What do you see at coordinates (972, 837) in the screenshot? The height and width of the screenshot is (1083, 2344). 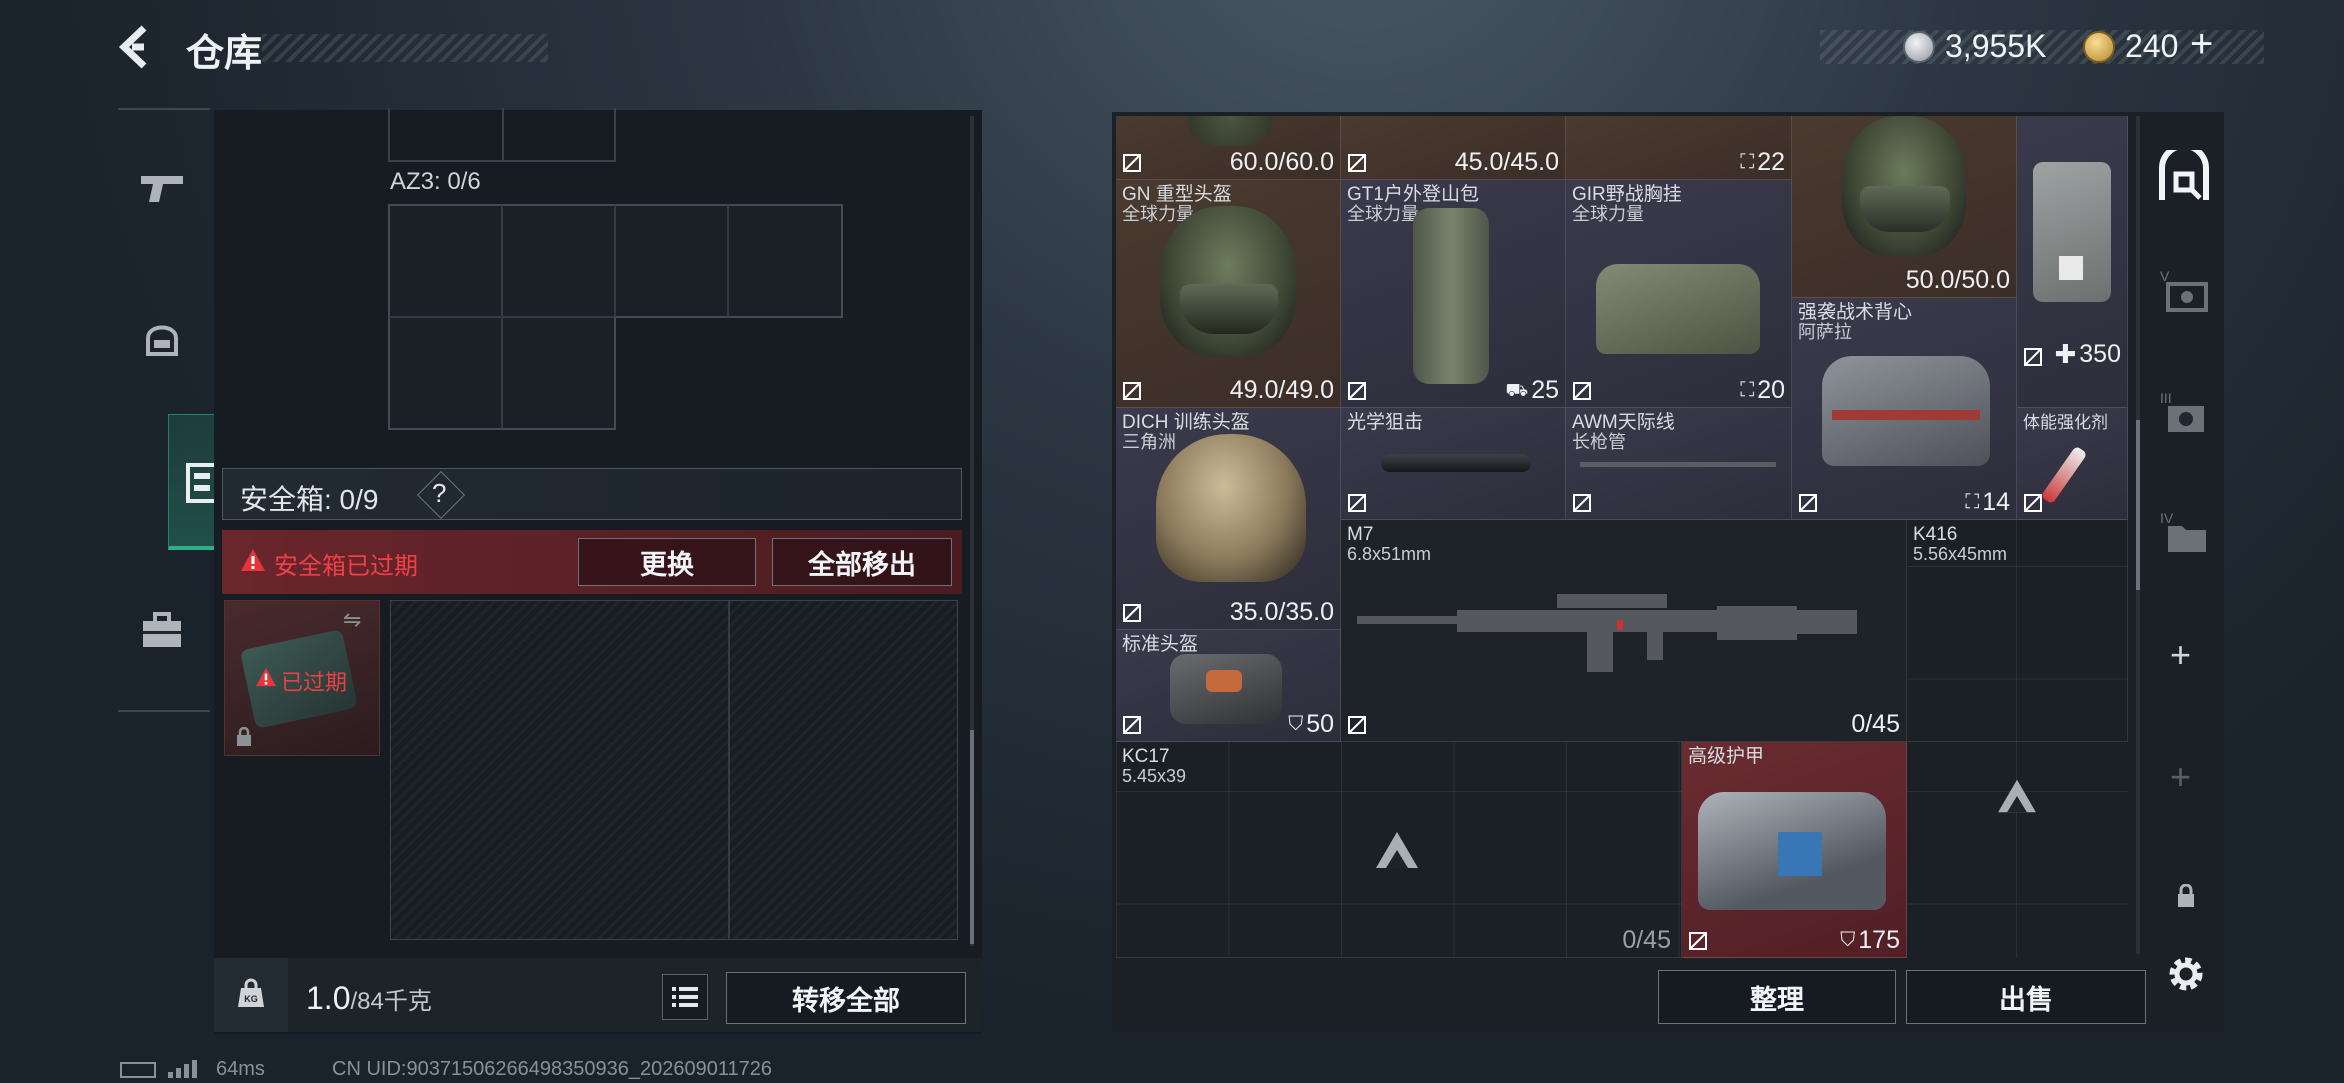 I see `left-scroll-thumb` at bounding box center [972, 837].